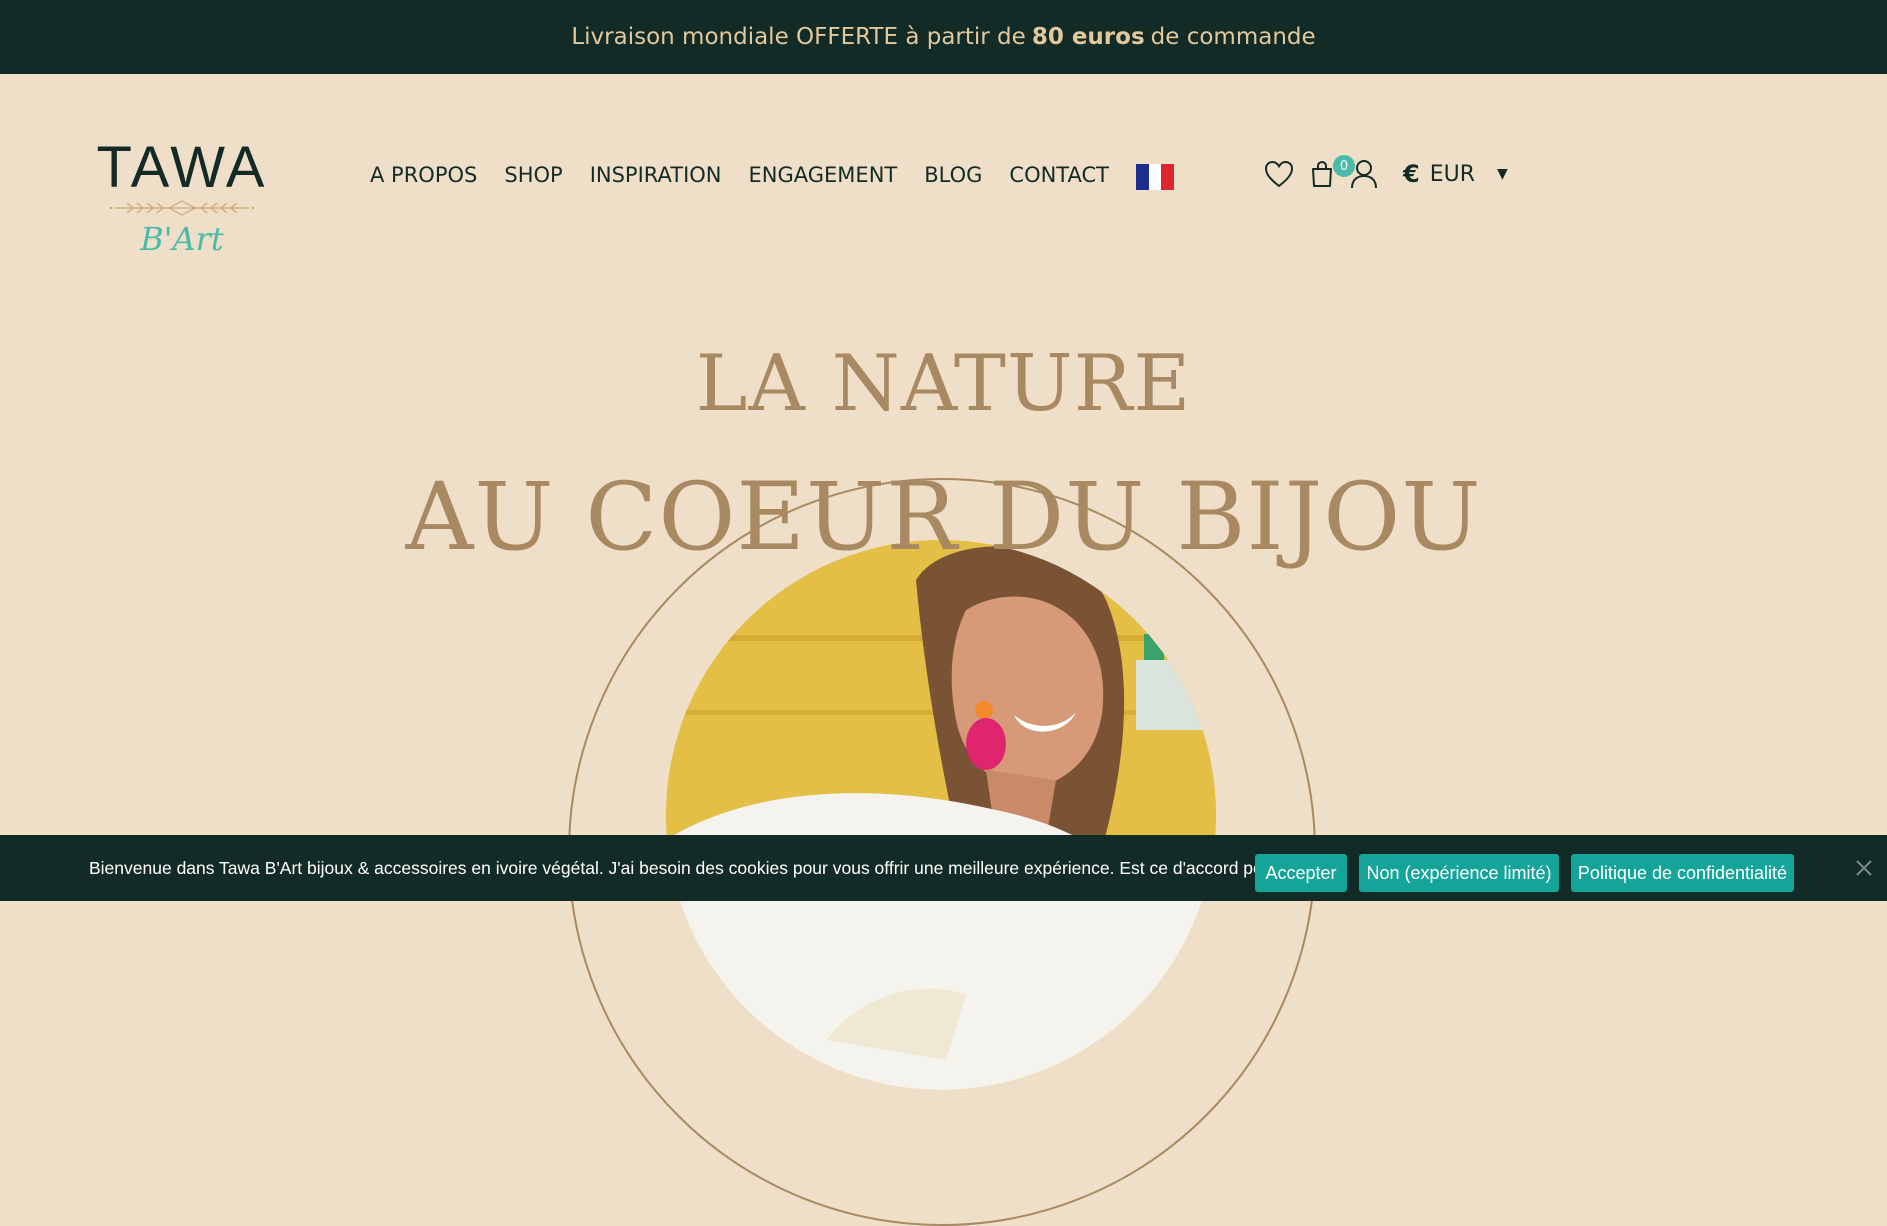 Image resolution: width=1887 pixels, height=1226 pixels. What do you see at coordinates (1279, 174) in the screenshot?
I see `heart-icon` at bounding box center [1279, 174].